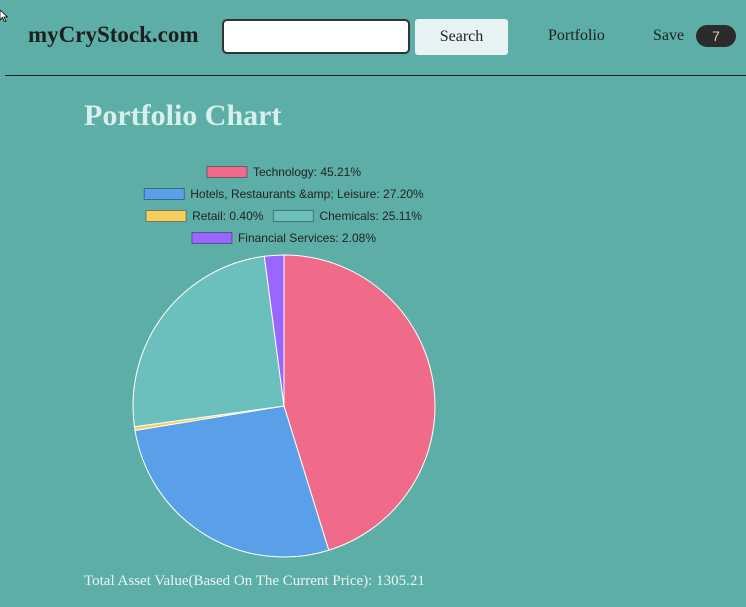 Image resolution: width=746 pixels, height=607 pixels. Describe the element at coordinates (576, 36) in the screenshot. I see `nav-portfolio-link: Portfolio` at that location.